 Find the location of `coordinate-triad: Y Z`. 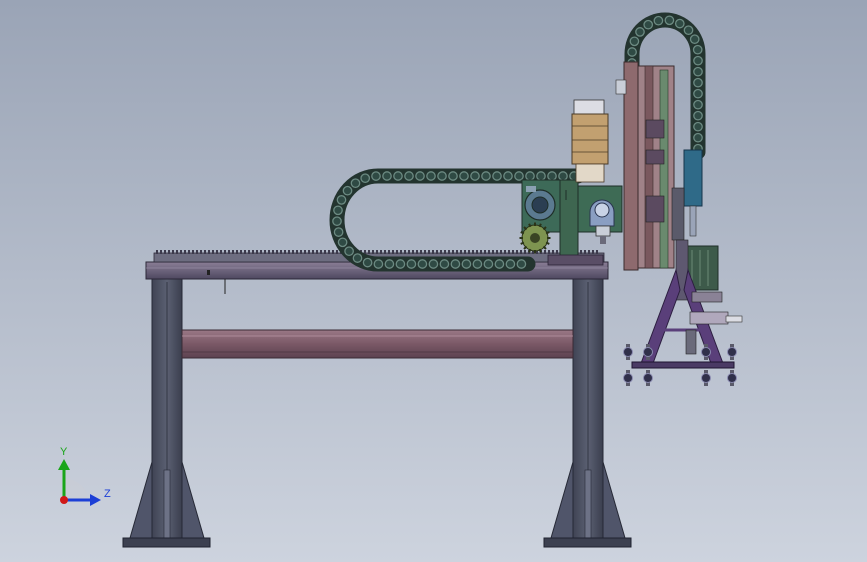

coordinate-triad: Y Z is located at coordinates (84, 476).